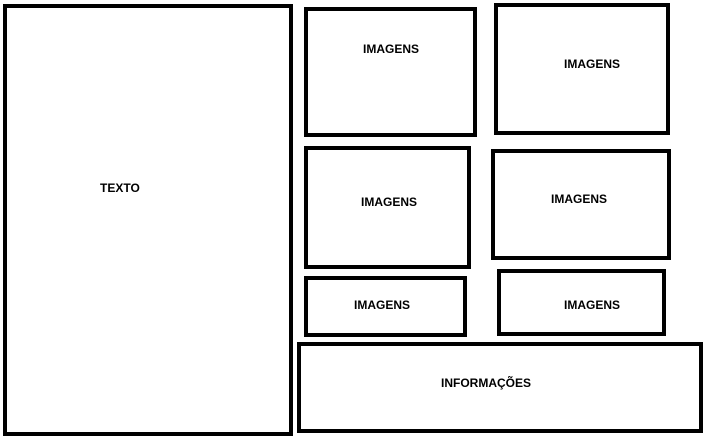 The height and width of the screenshot is (447, 714). Describe the element at coordinates (579, 199) in the screenshot. I see `image-block-4-label: IMAGENS` at that location.